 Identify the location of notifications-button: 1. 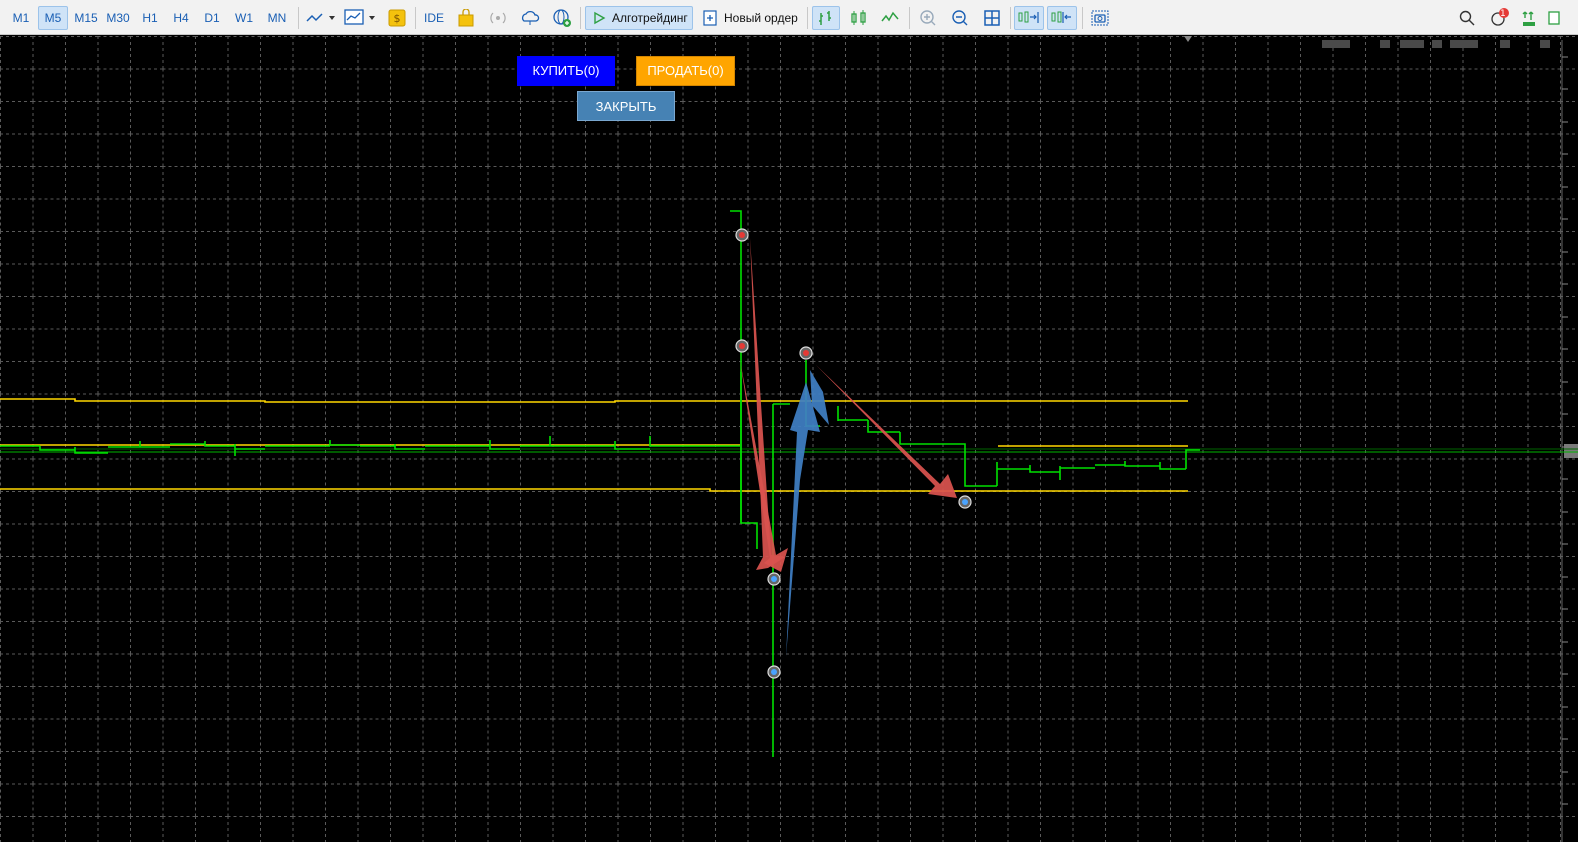
(1500, 18).